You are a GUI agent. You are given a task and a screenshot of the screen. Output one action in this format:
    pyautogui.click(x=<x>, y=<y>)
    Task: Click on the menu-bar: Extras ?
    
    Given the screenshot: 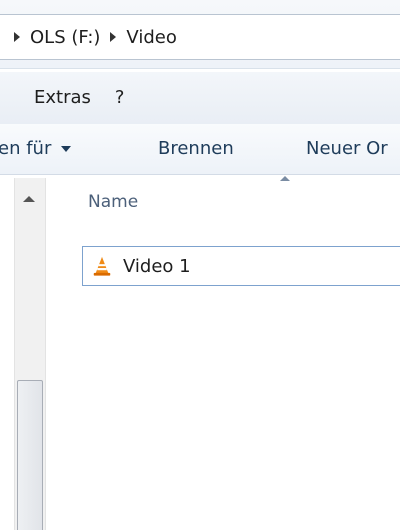 What is the action you would take?
    pyautogui.click(x=200, y=98)
    